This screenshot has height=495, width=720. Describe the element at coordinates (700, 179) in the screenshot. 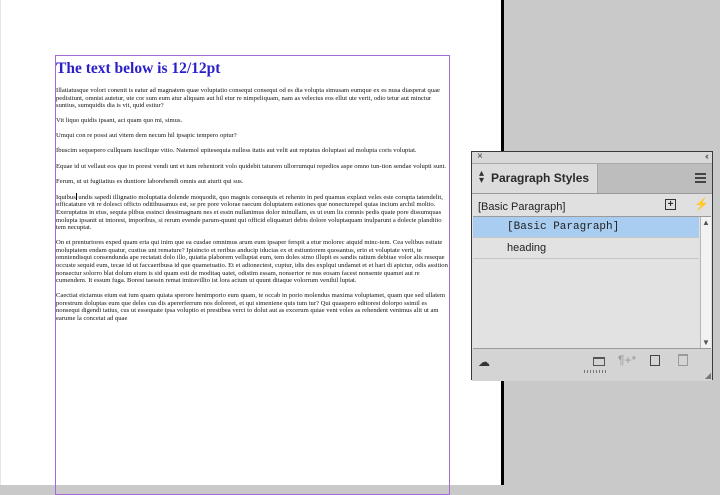

I see `panel-menu-icon` at that location.